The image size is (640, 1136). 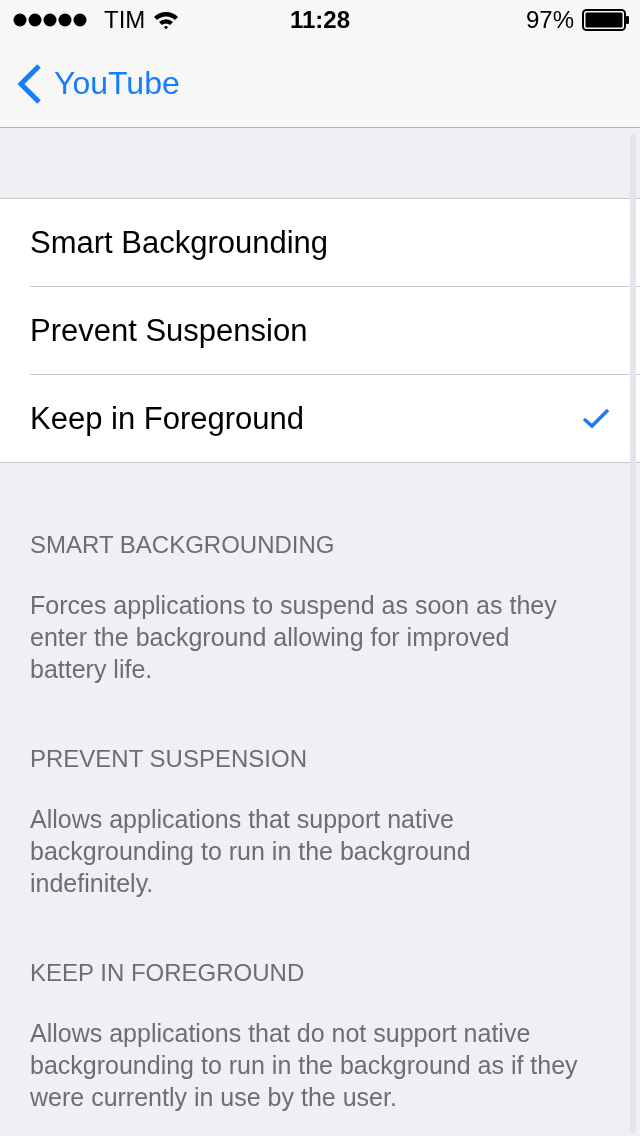 I want to click on section-header: SMART BACKGROUNDING, so click(x=183, y=545).